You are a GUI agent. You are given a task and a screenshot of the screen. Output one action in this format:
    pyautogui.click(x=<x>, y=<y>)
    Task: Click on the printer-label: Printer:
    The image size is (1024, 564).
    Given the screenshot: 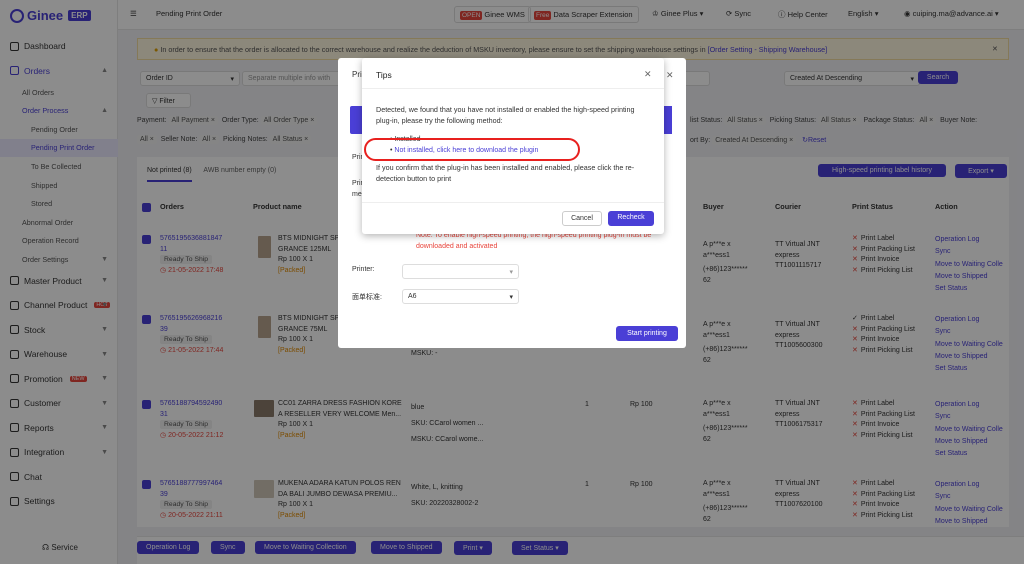 What is the action you would take?
    pyautogui.click(x=363, y=269)
    